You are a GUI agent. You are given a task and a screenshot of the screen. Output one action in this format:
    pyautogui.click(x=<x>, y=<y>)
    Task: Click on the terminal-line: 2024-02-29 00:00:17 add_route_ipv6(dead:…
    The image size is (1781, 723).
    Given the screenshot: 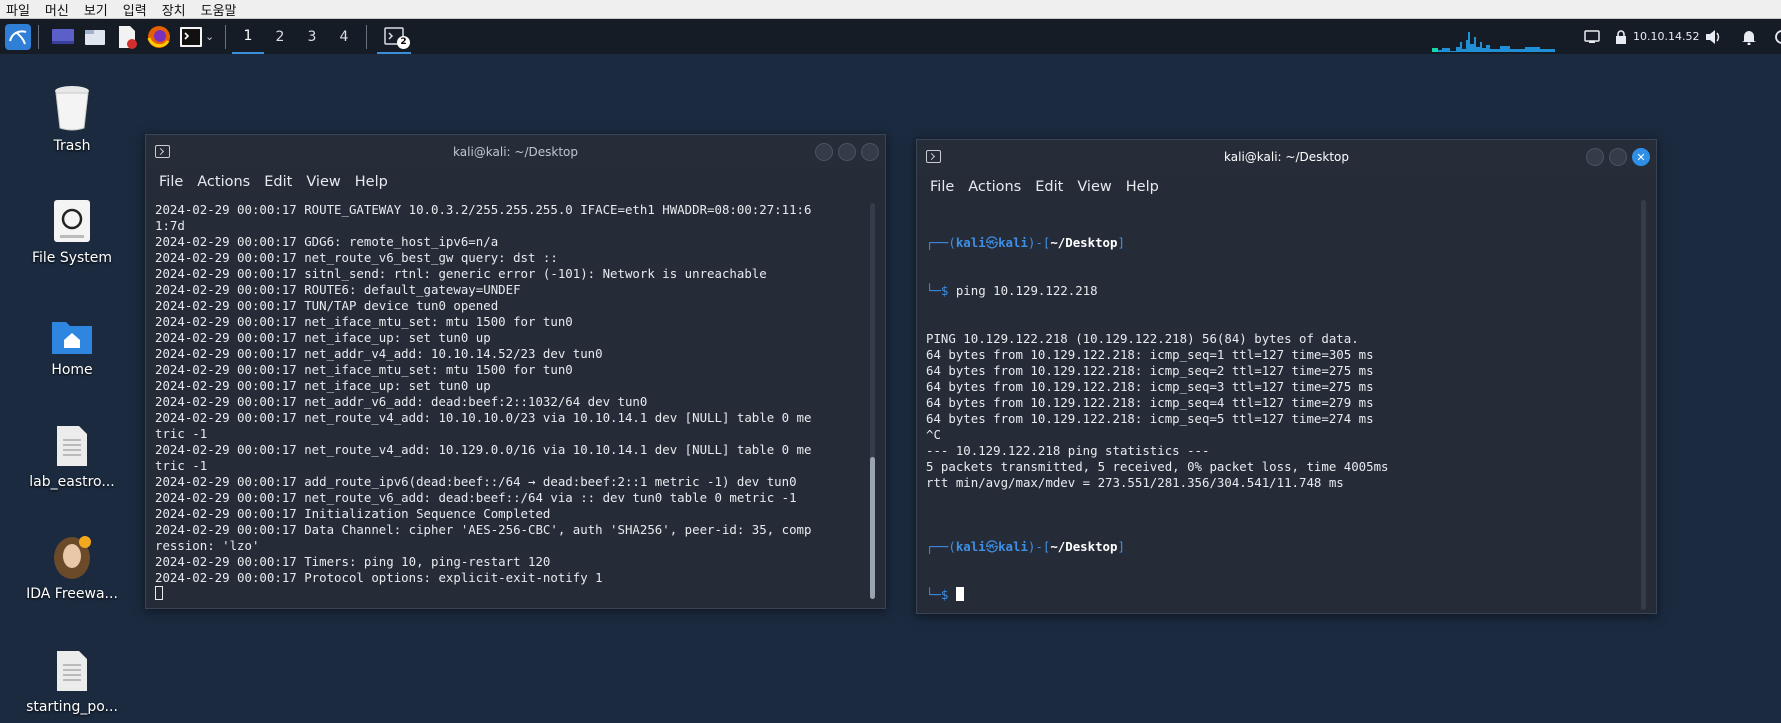 What is the action you would take?
    pyautogui.click(x=476, y=481)
    